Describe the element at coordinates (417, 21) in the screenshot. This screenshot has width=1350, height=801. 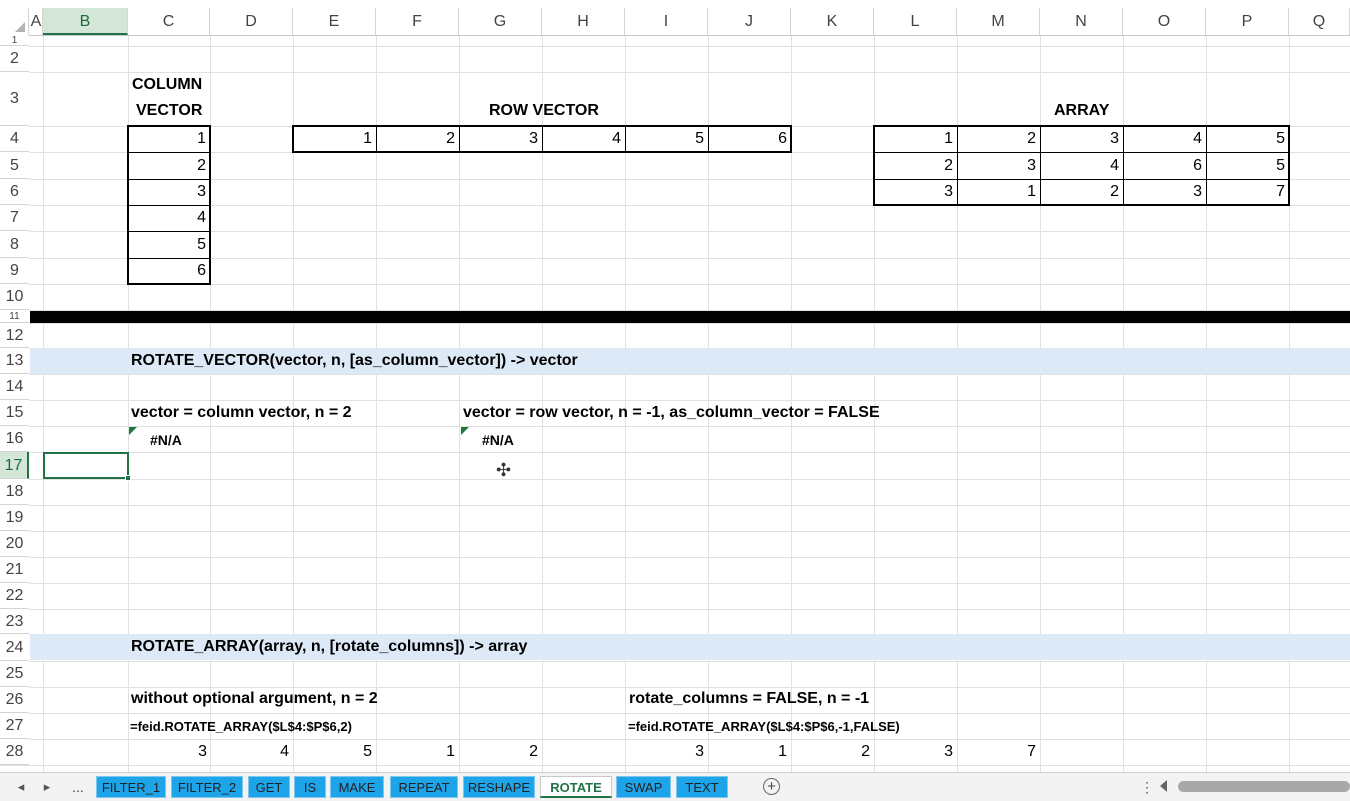
I see `column-header-f: F` at that location.